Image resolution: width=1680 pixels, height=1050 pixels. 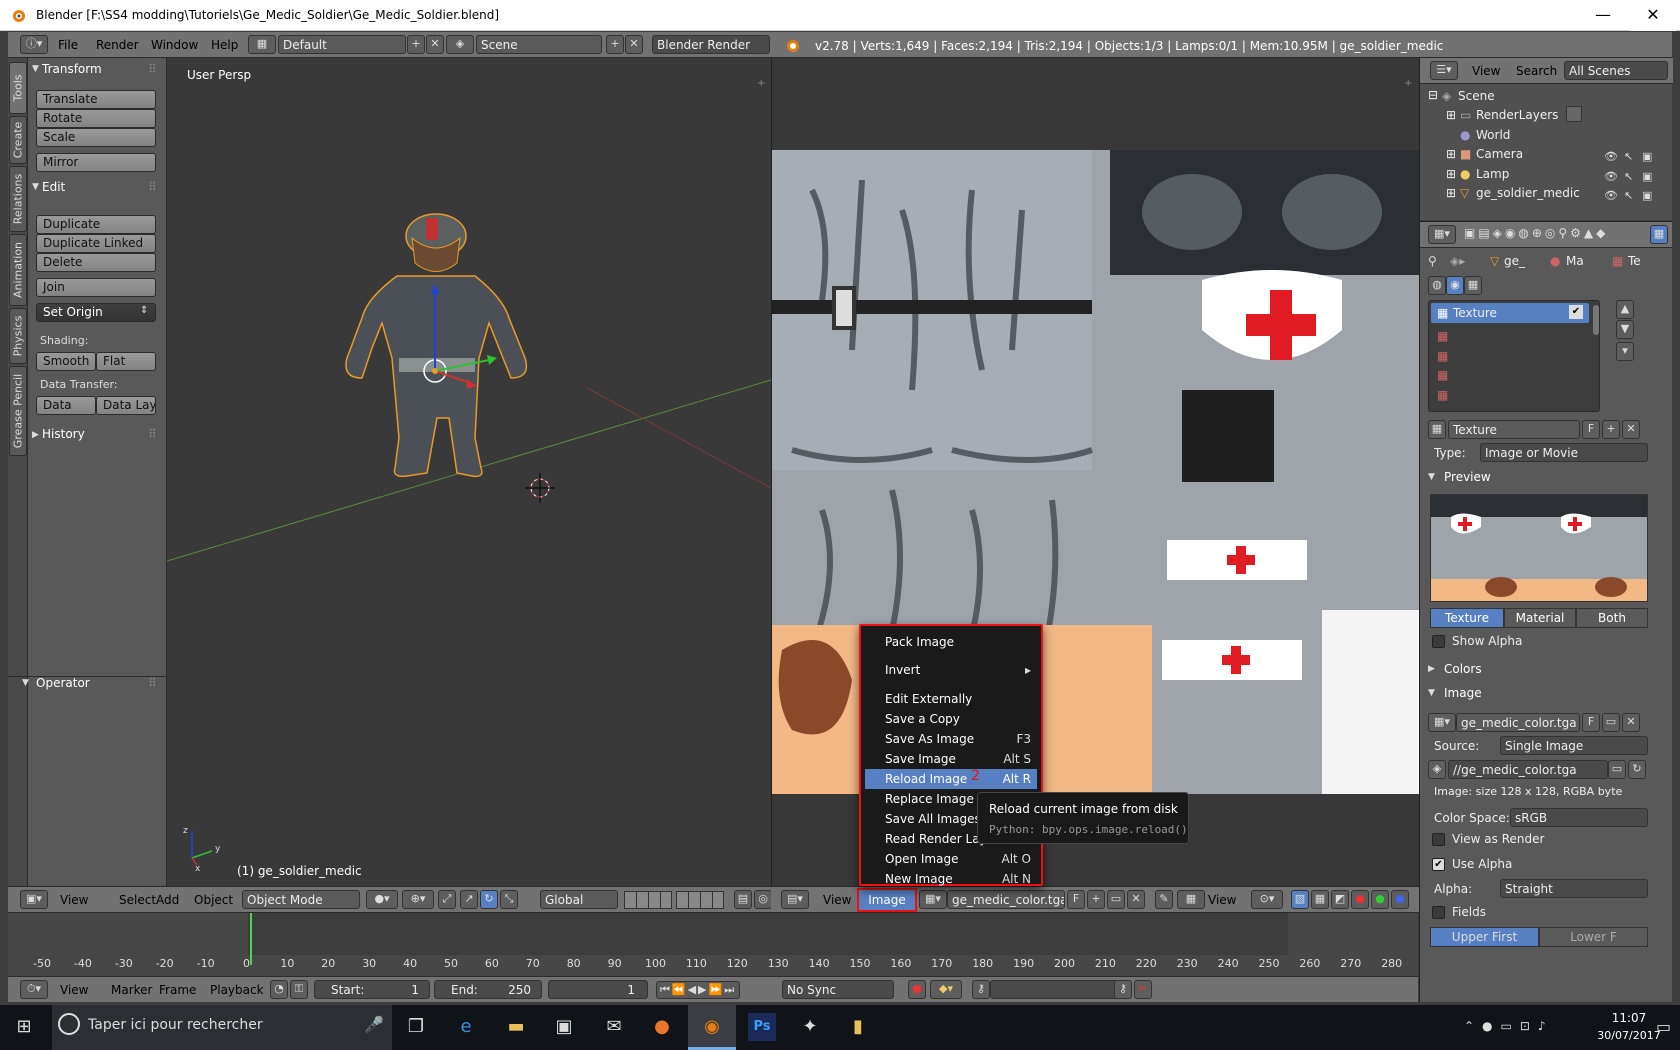 I want to click on scene-icon: ◈, so click(x=460, y=44).